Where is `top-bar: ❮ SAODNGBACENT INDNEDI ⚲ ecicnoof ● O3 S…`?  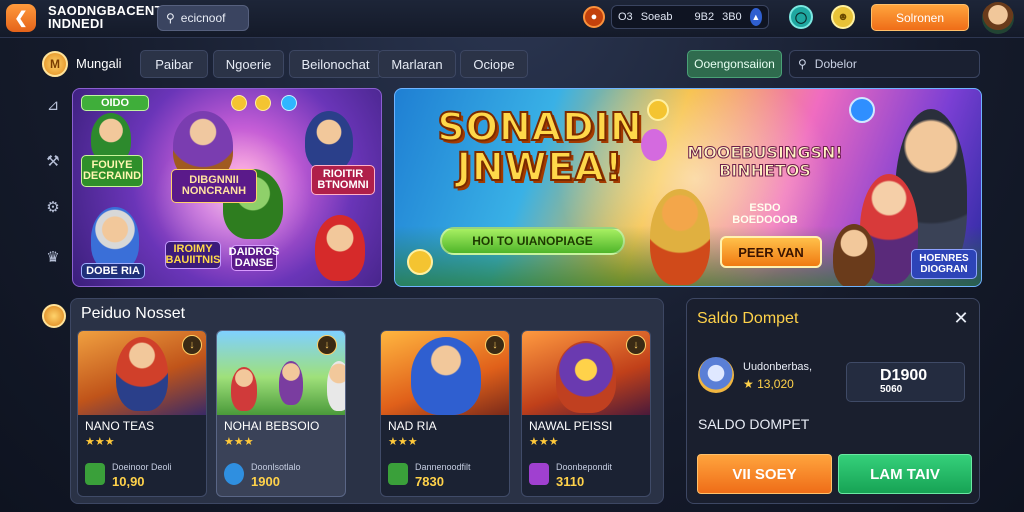
top-bar: ❮ SAODNGBACENT INDNEDI ⚲ ecicnoof ● O3 S… is located at coordinates (512, 19).